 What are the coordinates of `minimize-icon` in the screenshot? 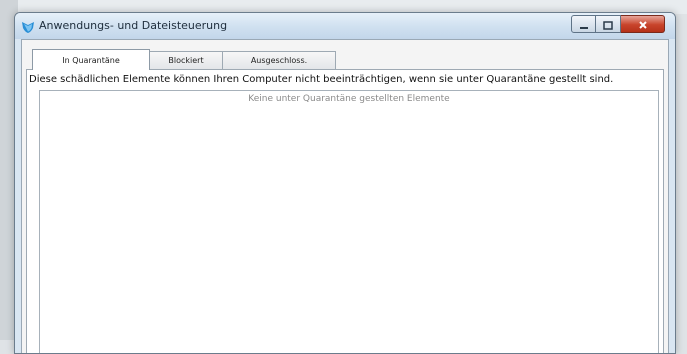 It's located at (584, 24).